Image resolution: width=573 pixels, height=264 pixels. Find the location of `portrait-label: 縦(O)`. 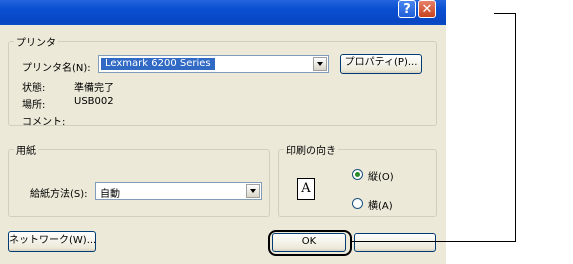

portrait-label: 縦(O) is located at coordinates (381, 177).